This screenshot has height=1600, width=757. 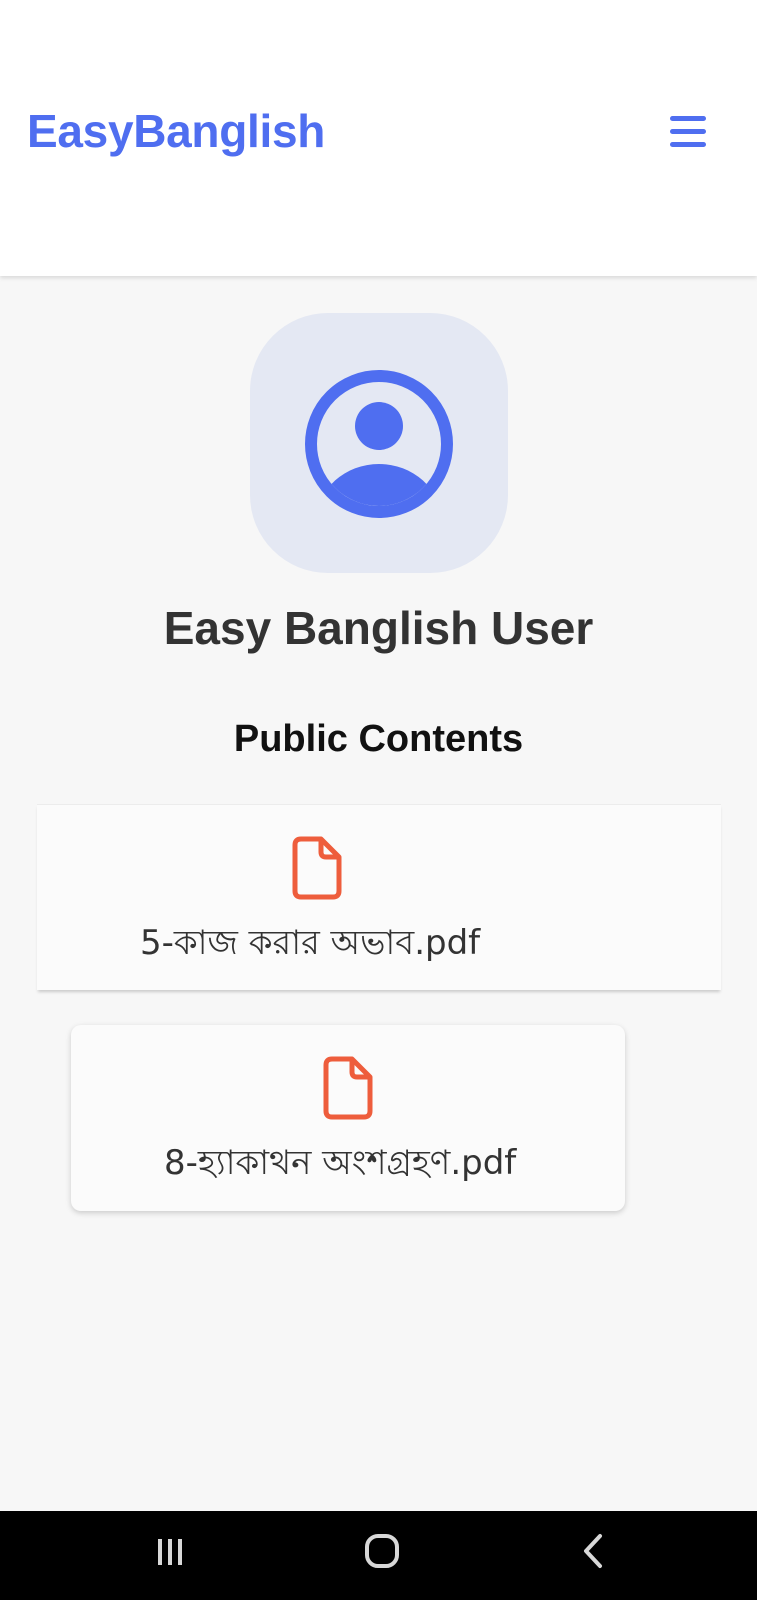 I want to click on avatar, so click(x=379, y=443).